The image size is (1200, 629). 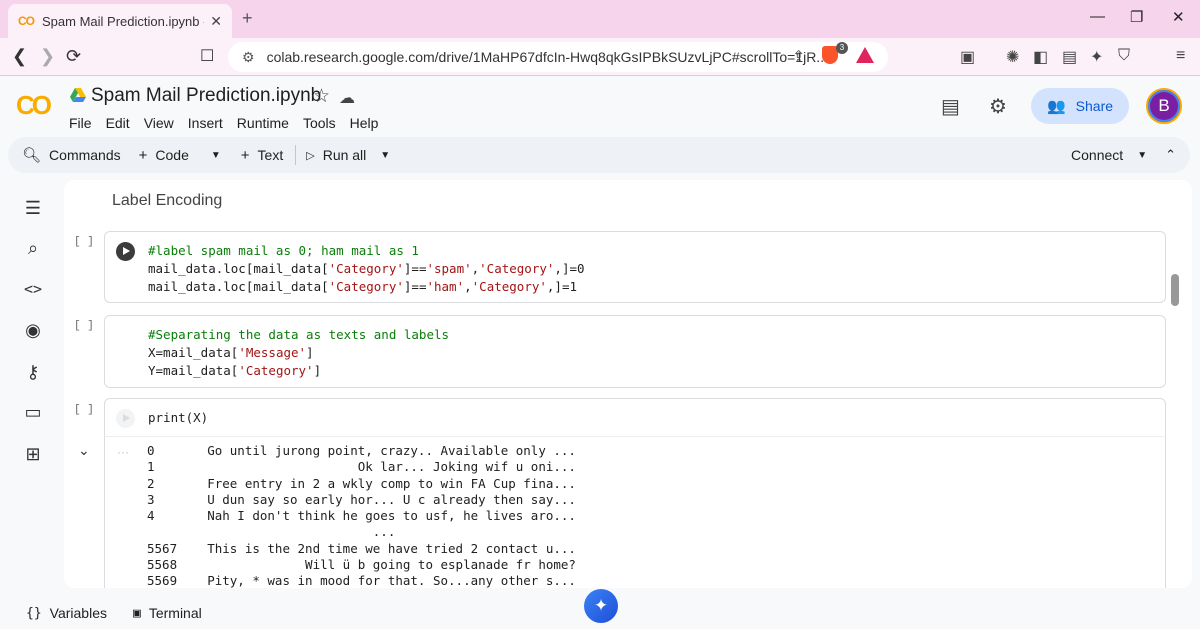 What do you see at coordinates (123, 21) in the screenshot?
I see `tab-title: Spam Mail Prediction.ipynb - Co` at bounding box center [123, 21].